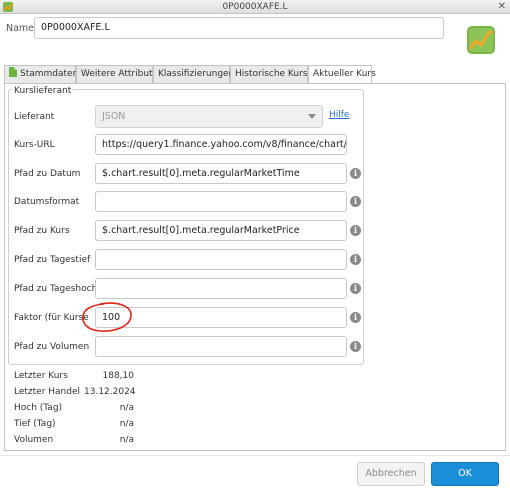  I want to click on lieferant-select: JSON, so click(209, 116).